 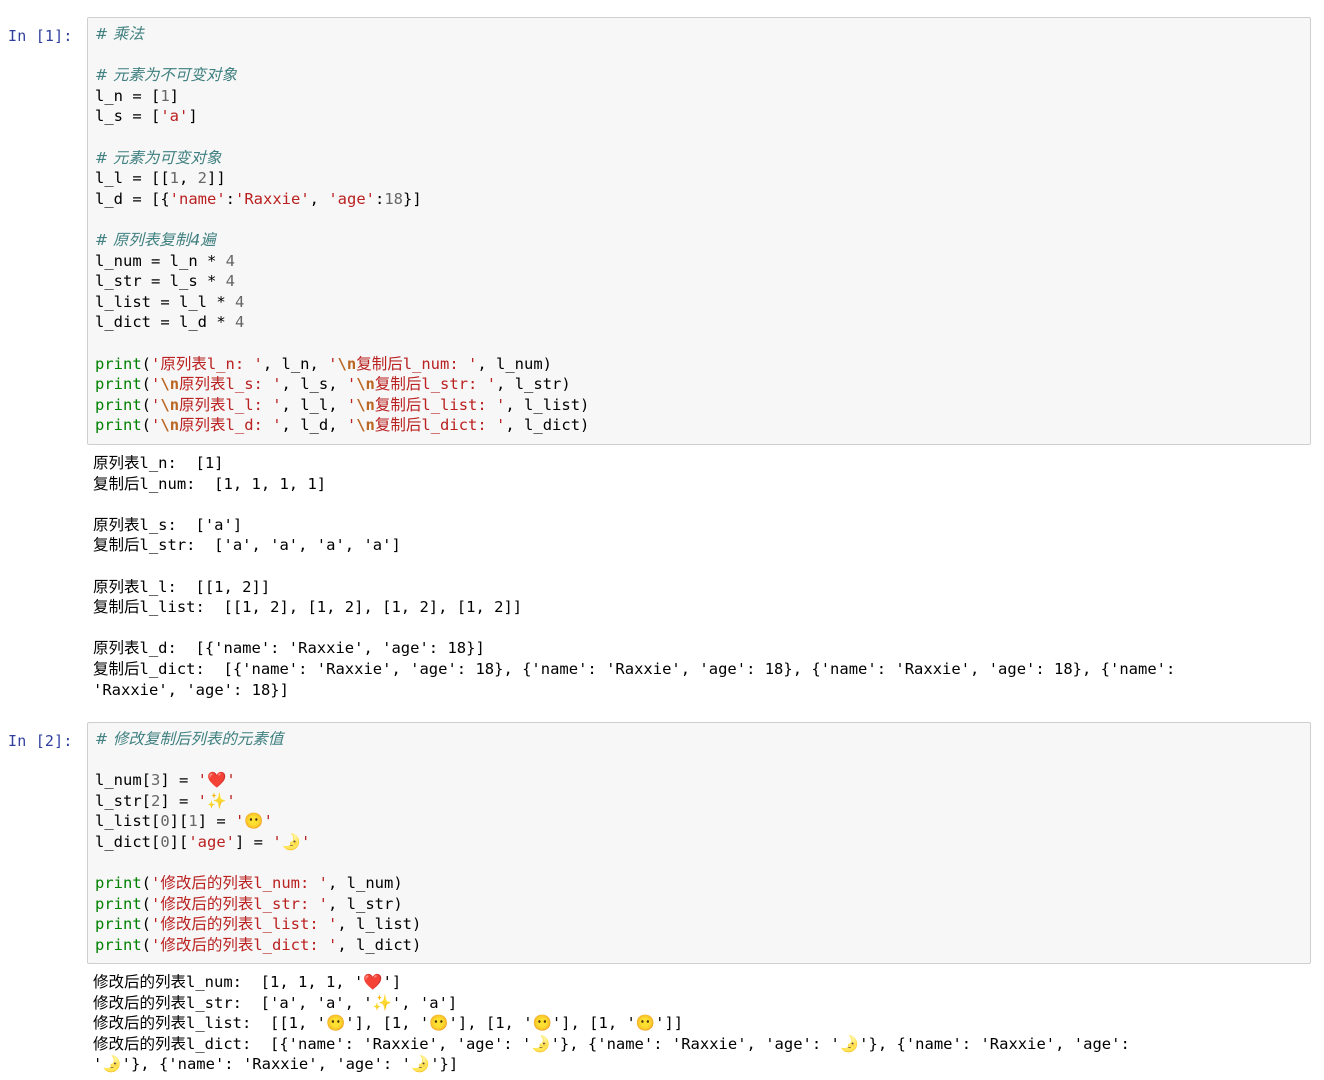 What do you see at coordinates (417, 363) in the screenshot?
I see `code-token: 复制后l_num: '` at bounding box center [417, 363].